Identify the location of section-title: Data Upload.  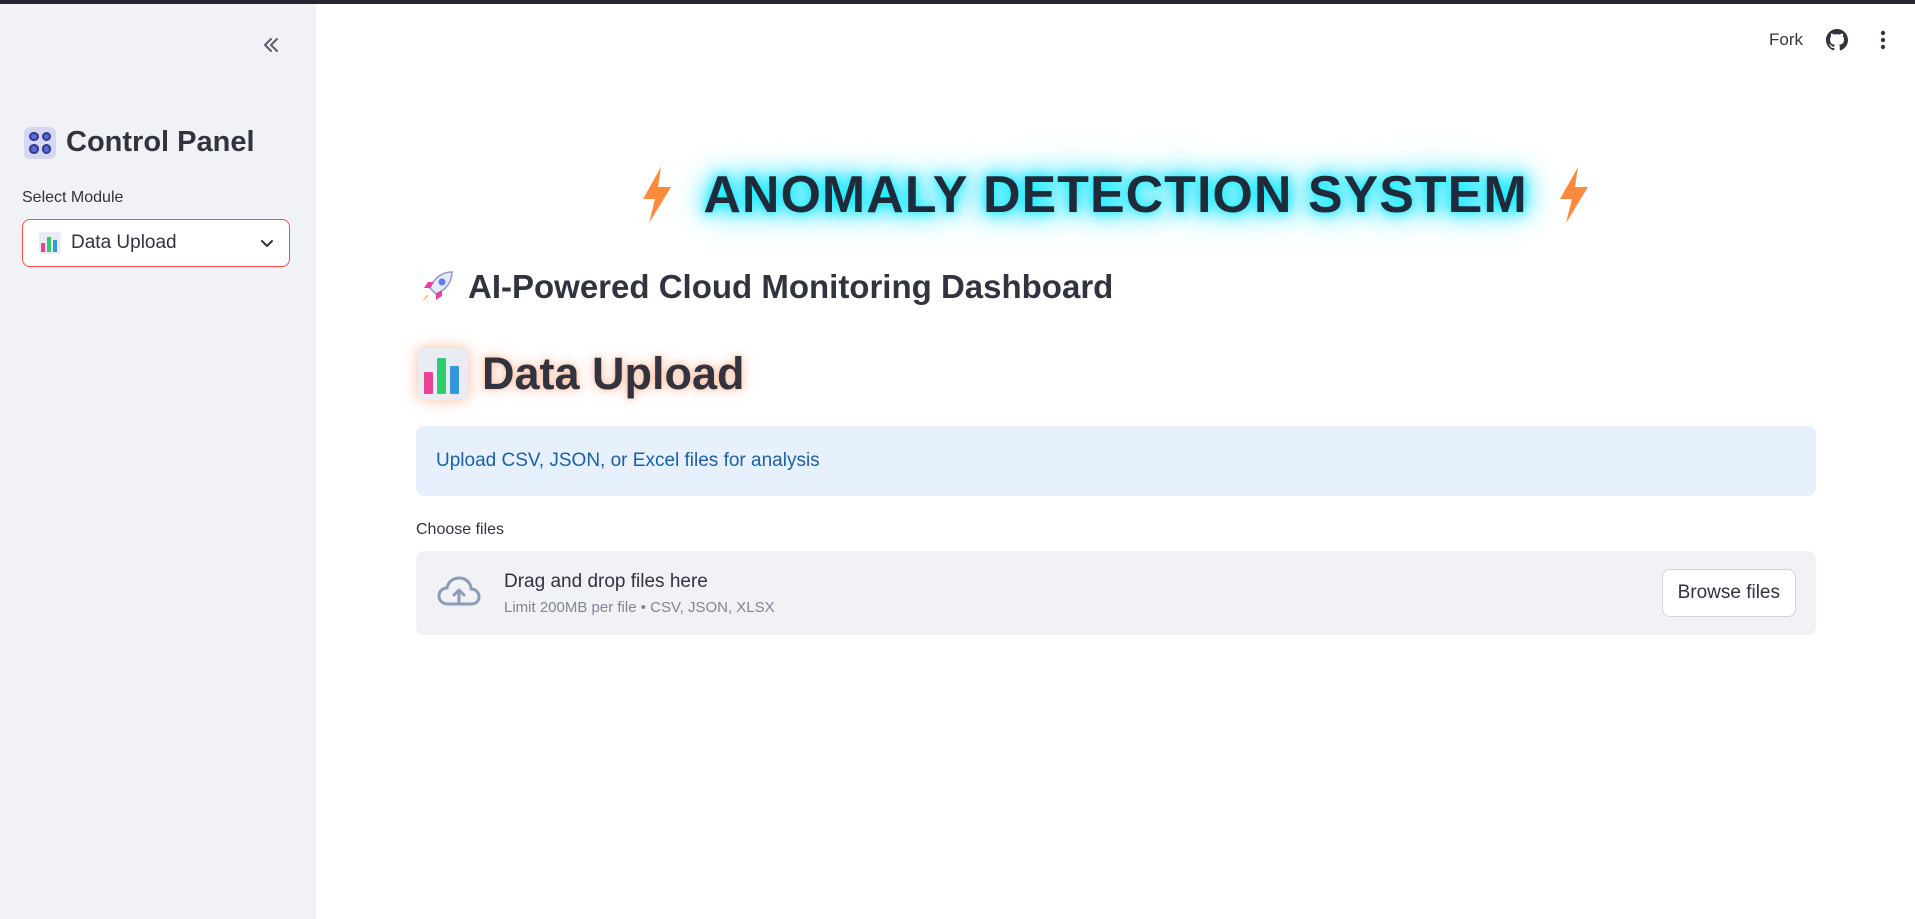
(581, 374).